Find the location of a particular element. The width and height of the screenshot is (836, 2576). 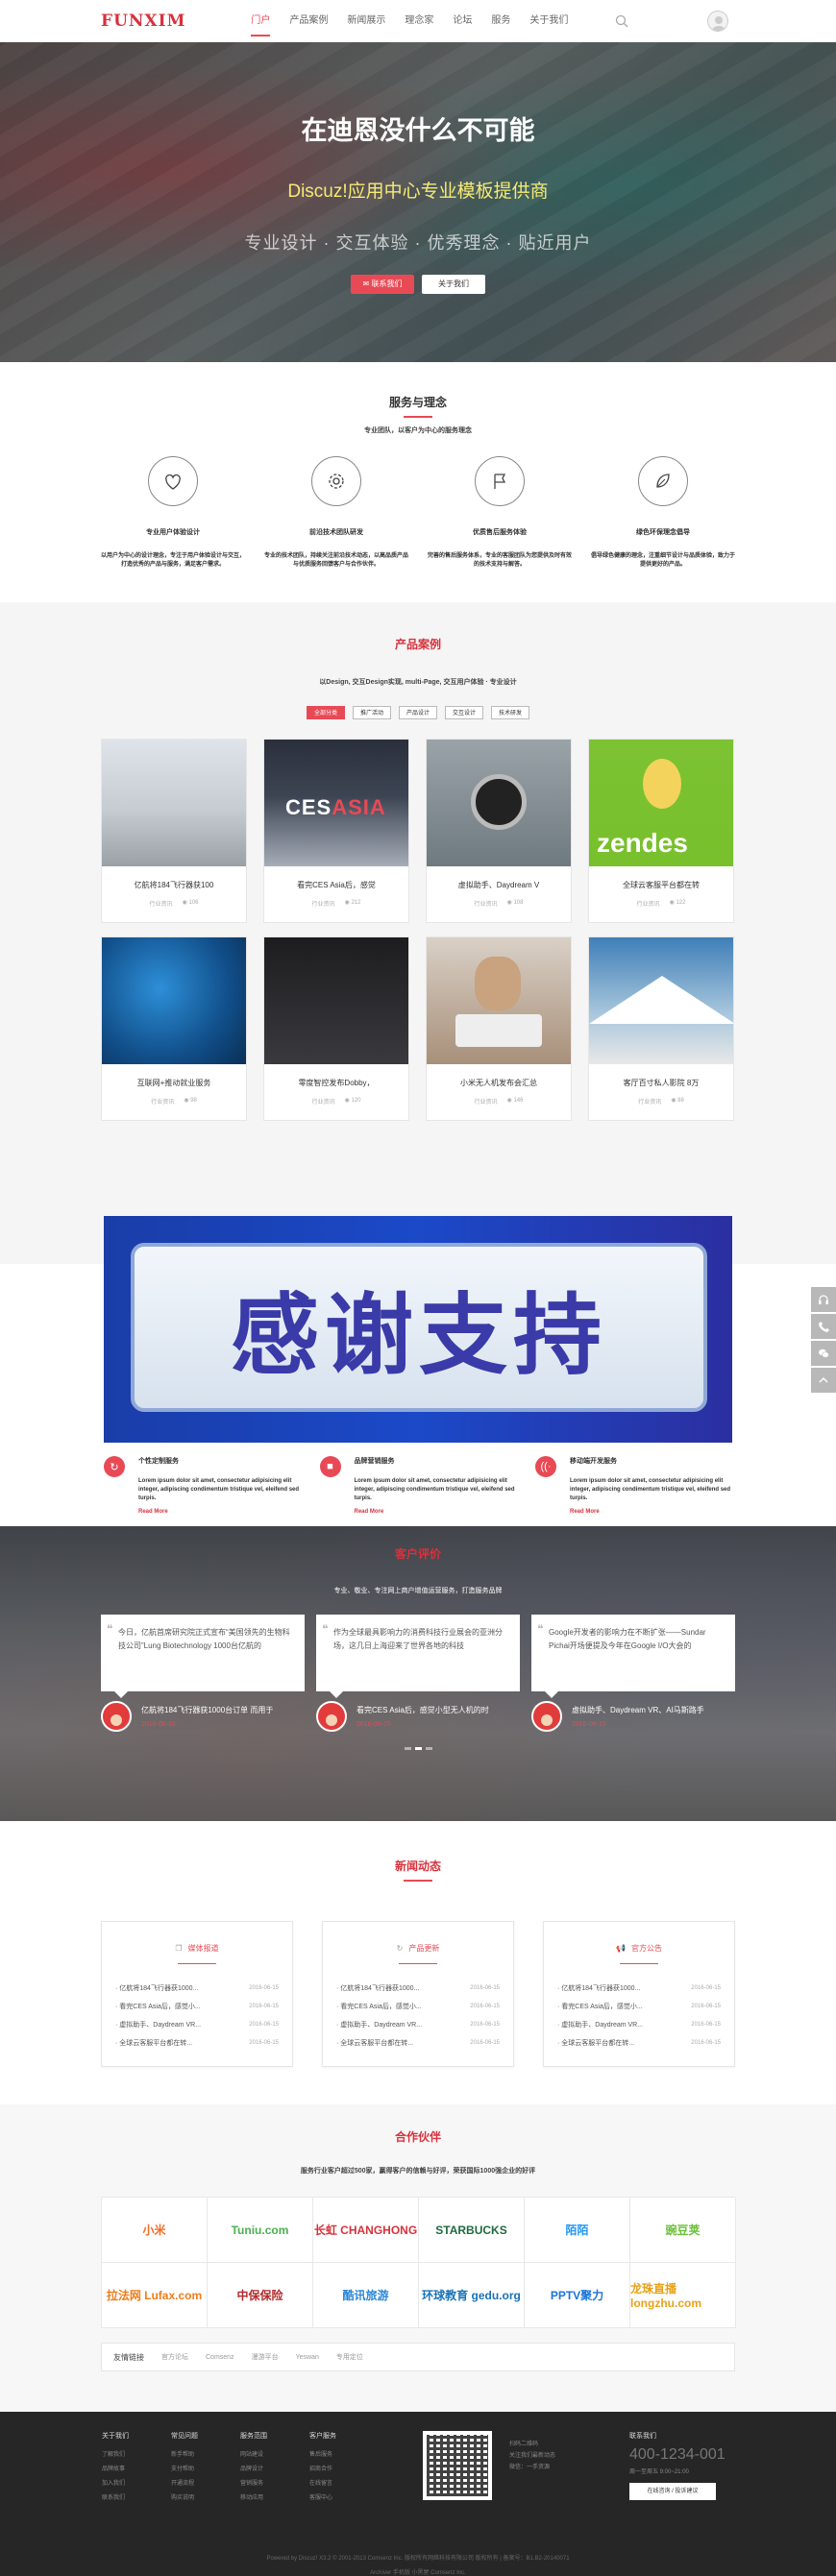

partner-logo: 酷讯旅游 is located at coordinates (366, 2295).